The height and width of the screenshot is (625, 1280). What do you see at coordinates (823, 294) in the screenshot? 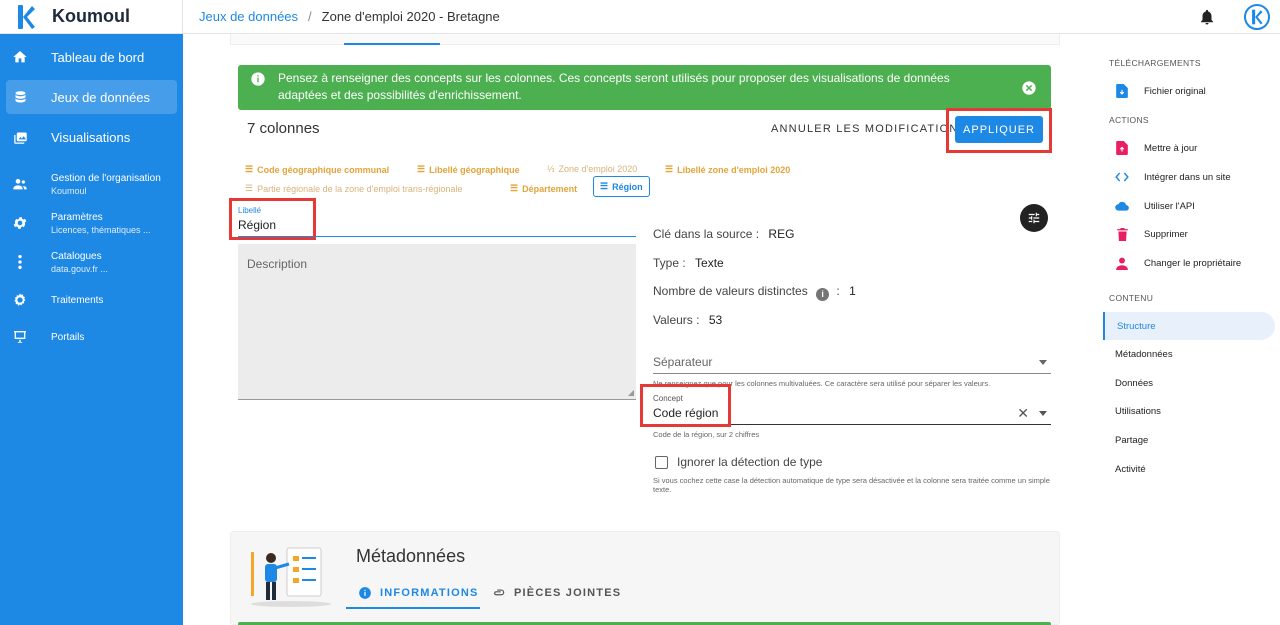
I see `info-icon: i` at bounding box center [823, 294].